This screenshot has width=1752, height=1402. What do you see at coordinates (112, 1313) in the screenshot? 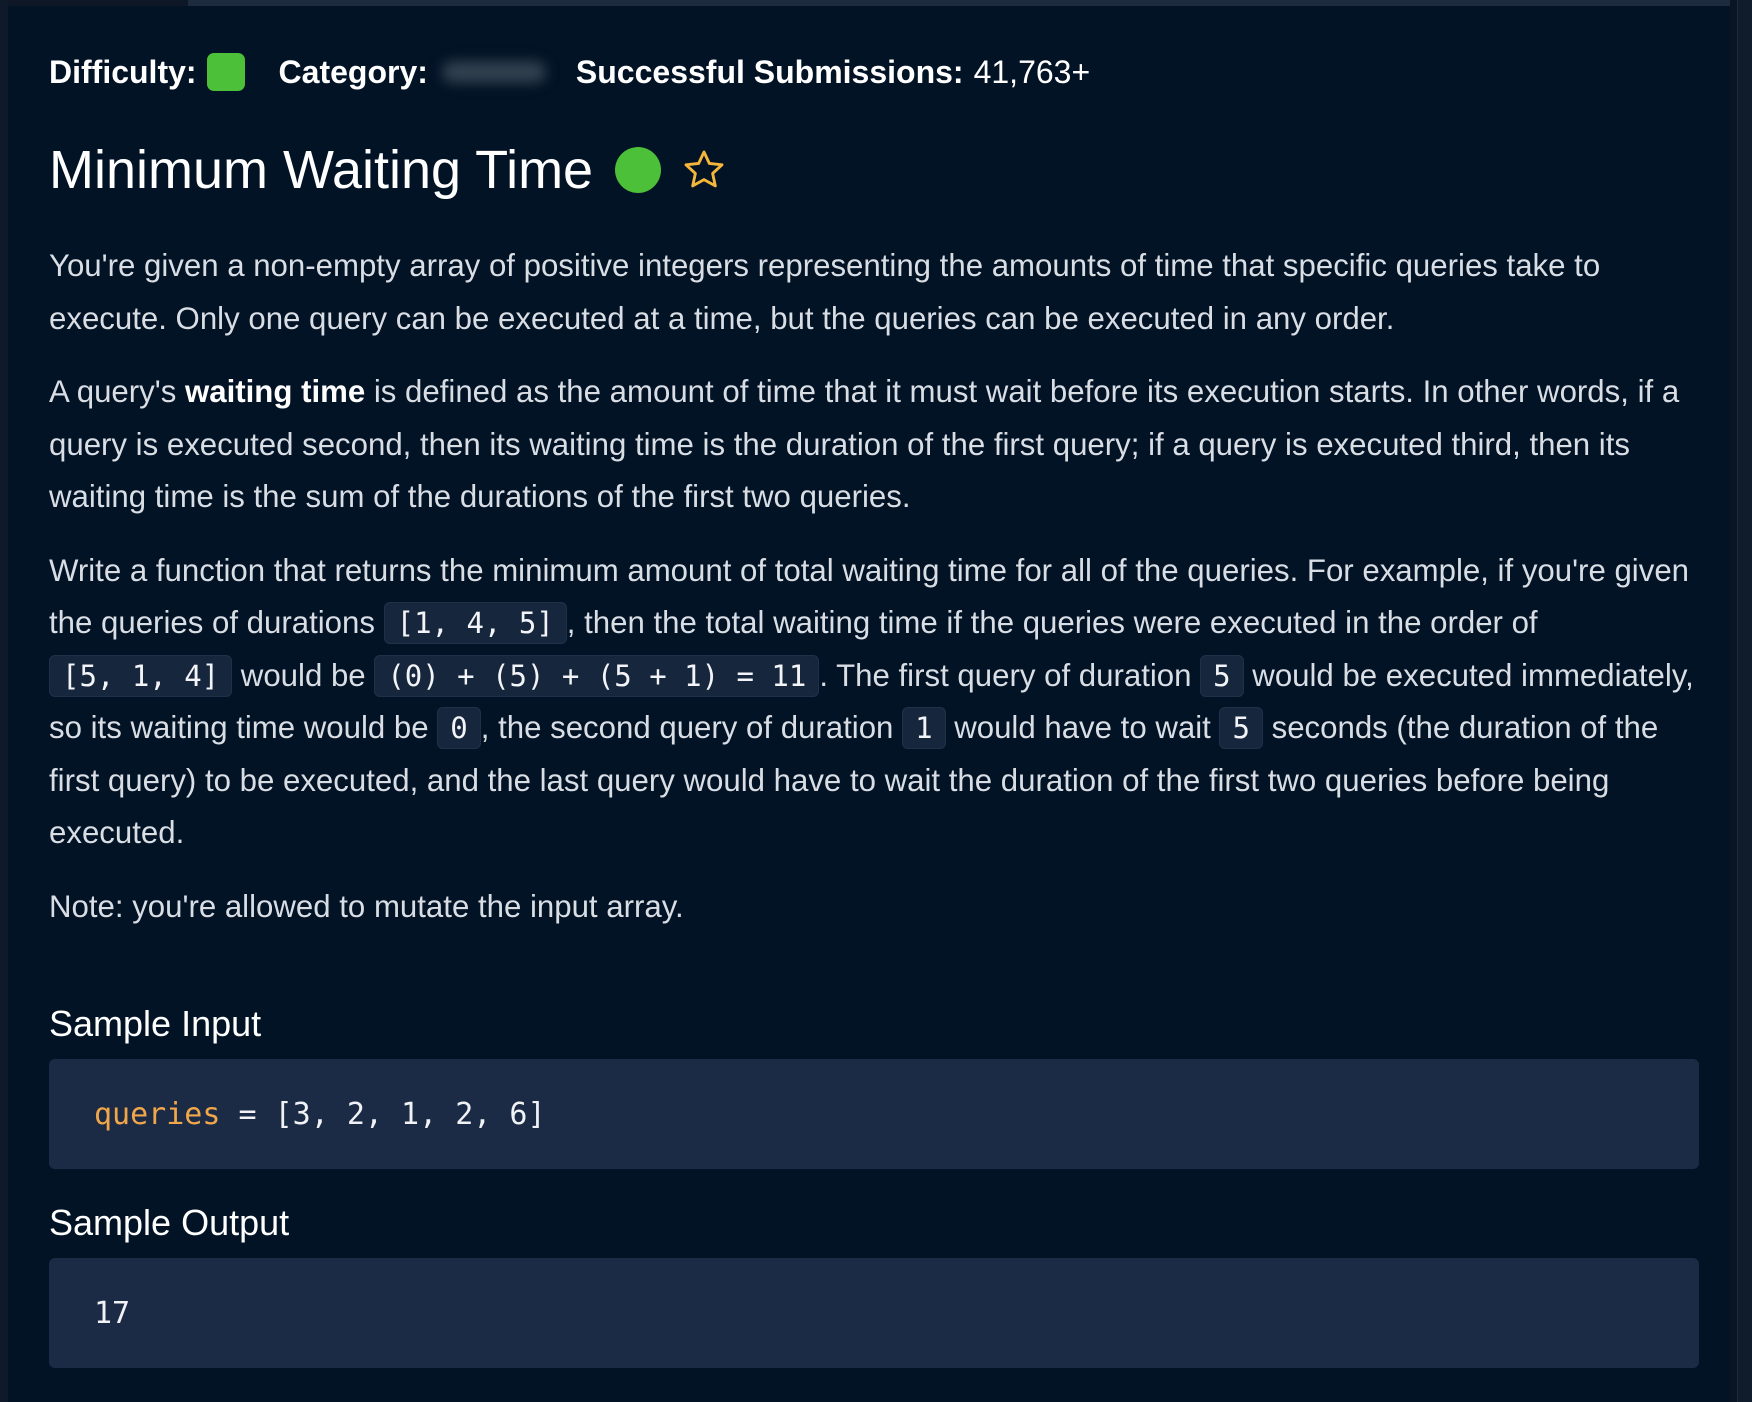
I see `output-value: 17` at bounding box center [112, 1313].